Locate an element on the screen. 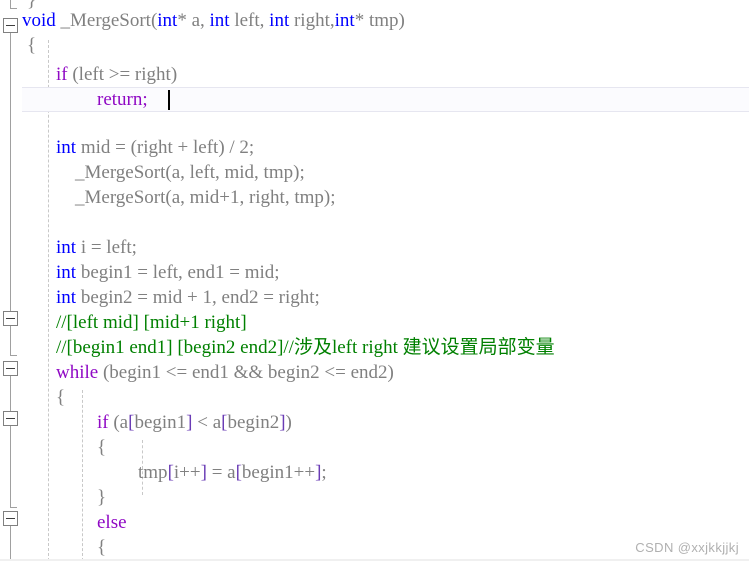  code-line: while (begin1 <= end1 && begin2 <= end2) is located at coordinates (225, 372).